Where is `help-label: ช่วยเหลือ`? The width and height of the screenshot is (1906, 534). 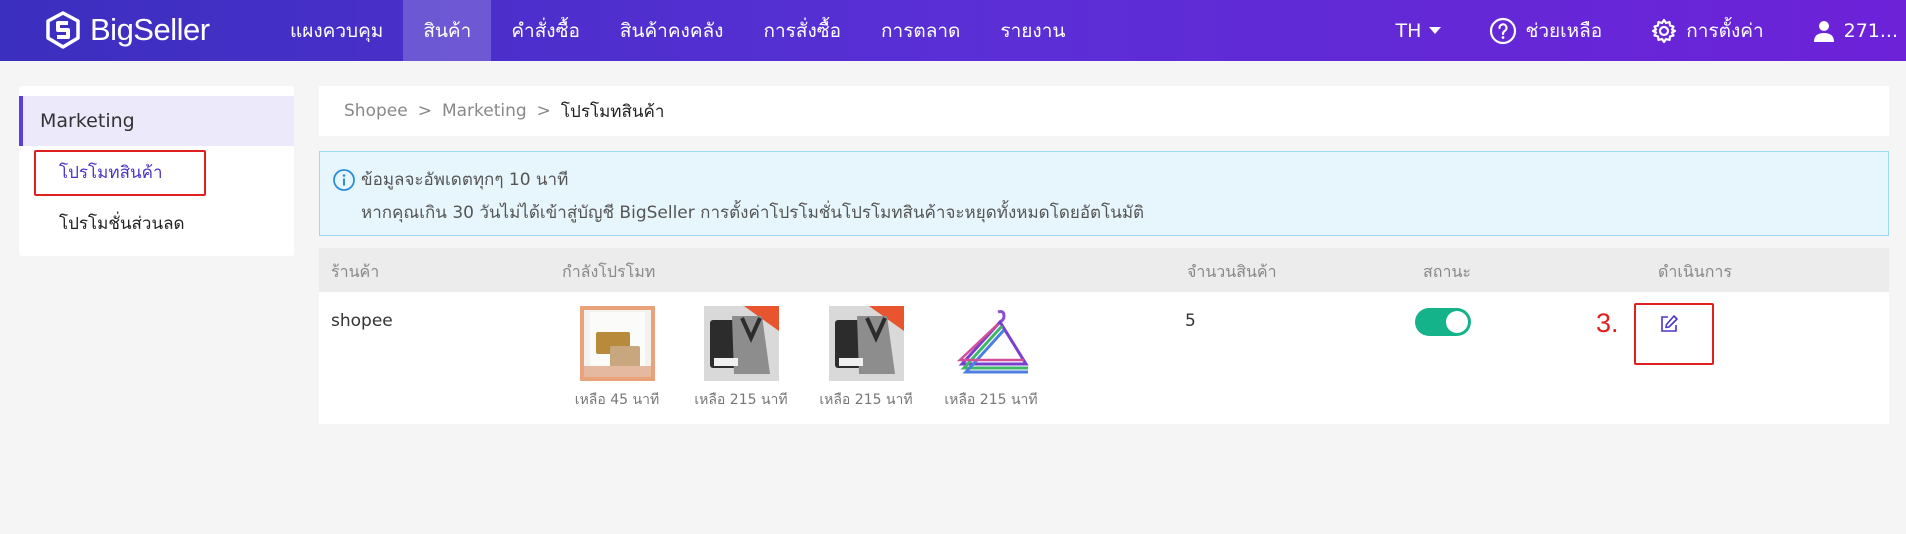
help-label: ช่วยเหลือ is located at coordinates (1564, 30).